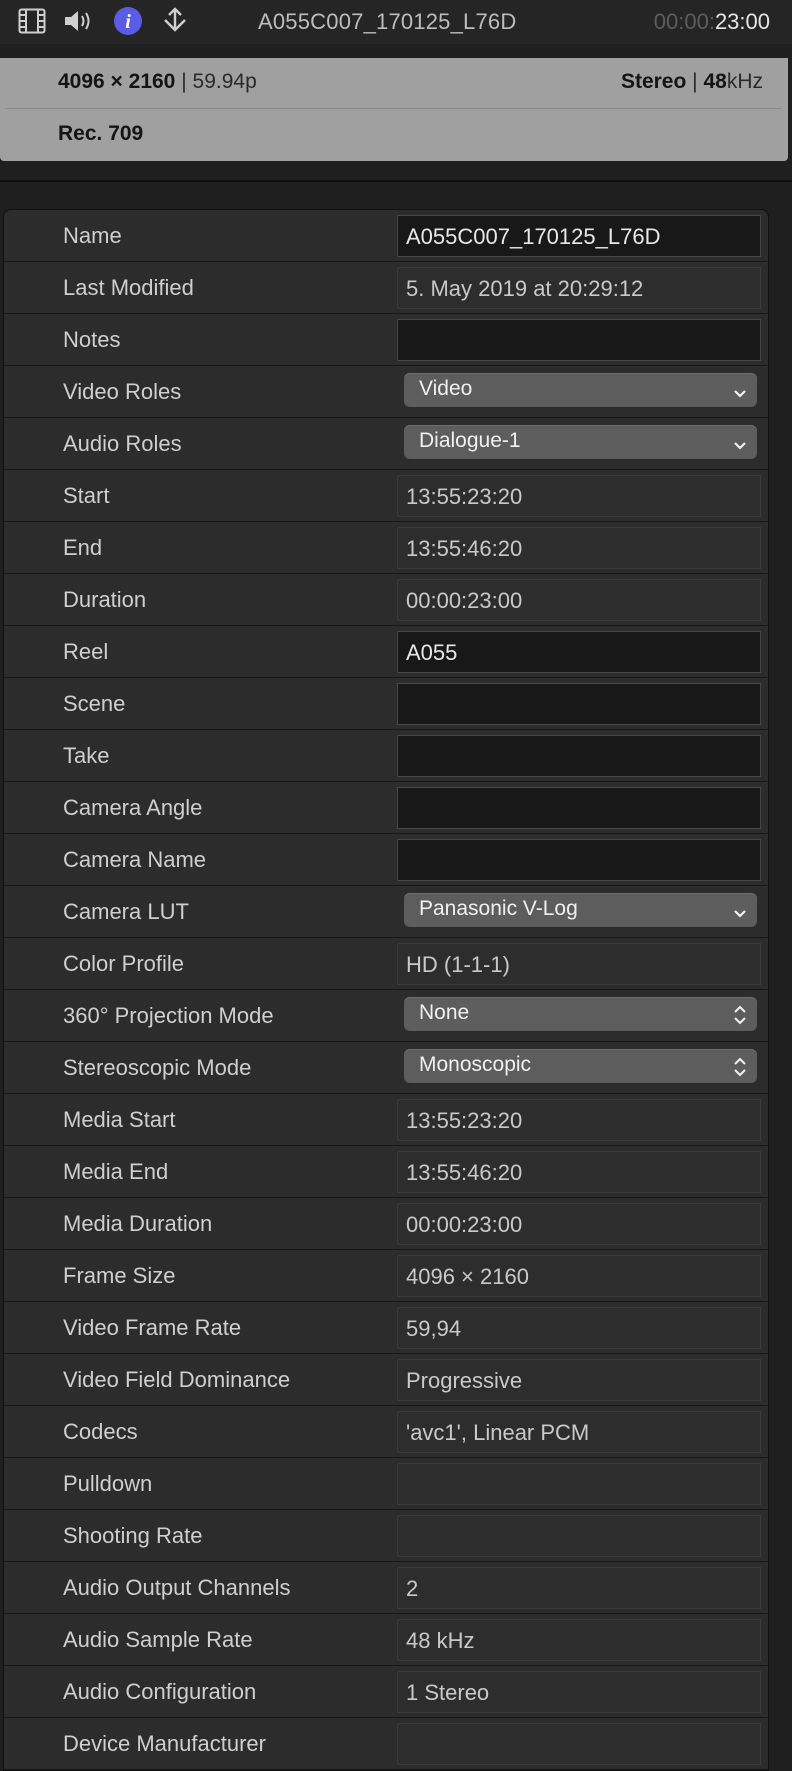 The height and width of the screenshot is (1771, 792). I want to click on video-roles-popup: Video, so click(580, 390).